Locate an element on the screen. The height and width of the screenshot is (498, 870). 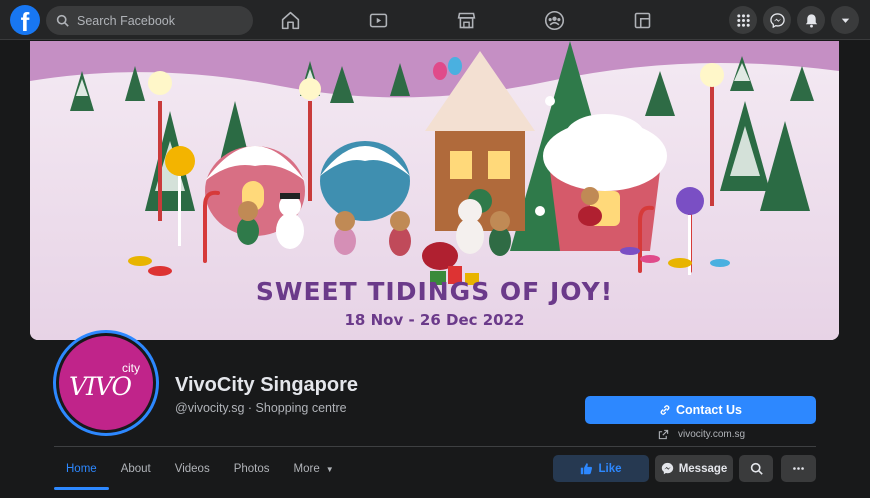
cover-title: SWEET TIDINGS OF JOY! is located at coordinates (434, 291).